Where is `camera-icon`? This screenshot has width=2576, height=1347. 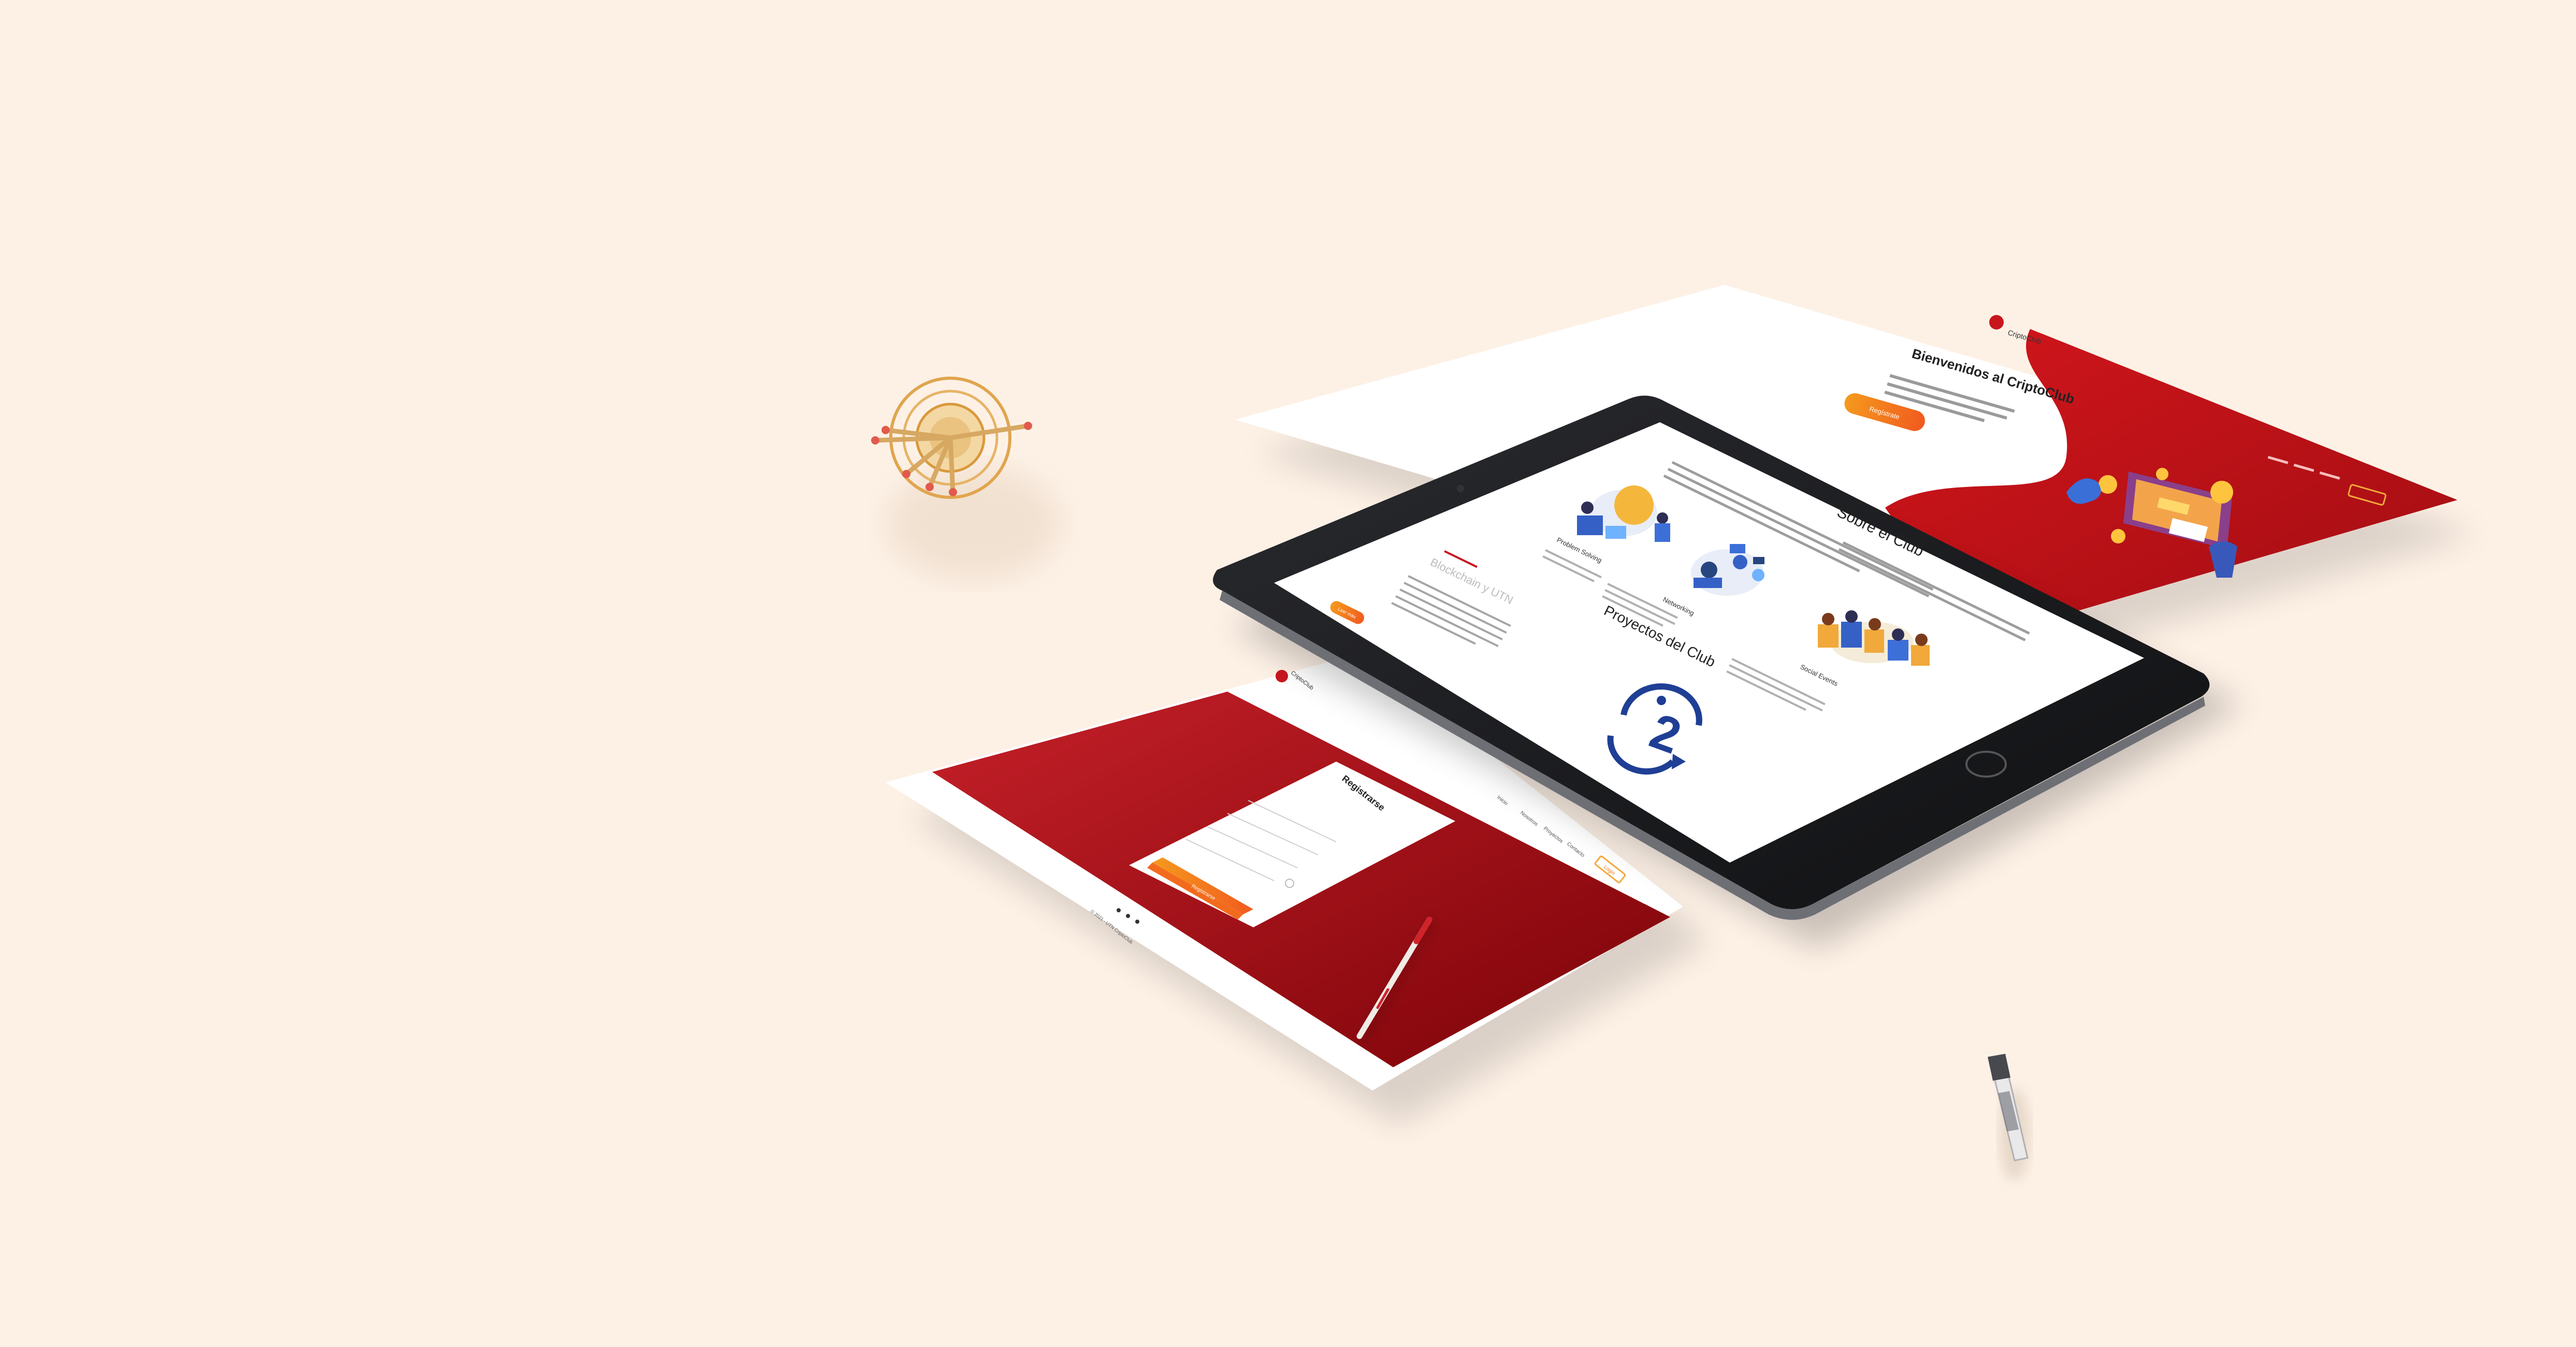
camera-icon is located at coordinates (1461, 488).